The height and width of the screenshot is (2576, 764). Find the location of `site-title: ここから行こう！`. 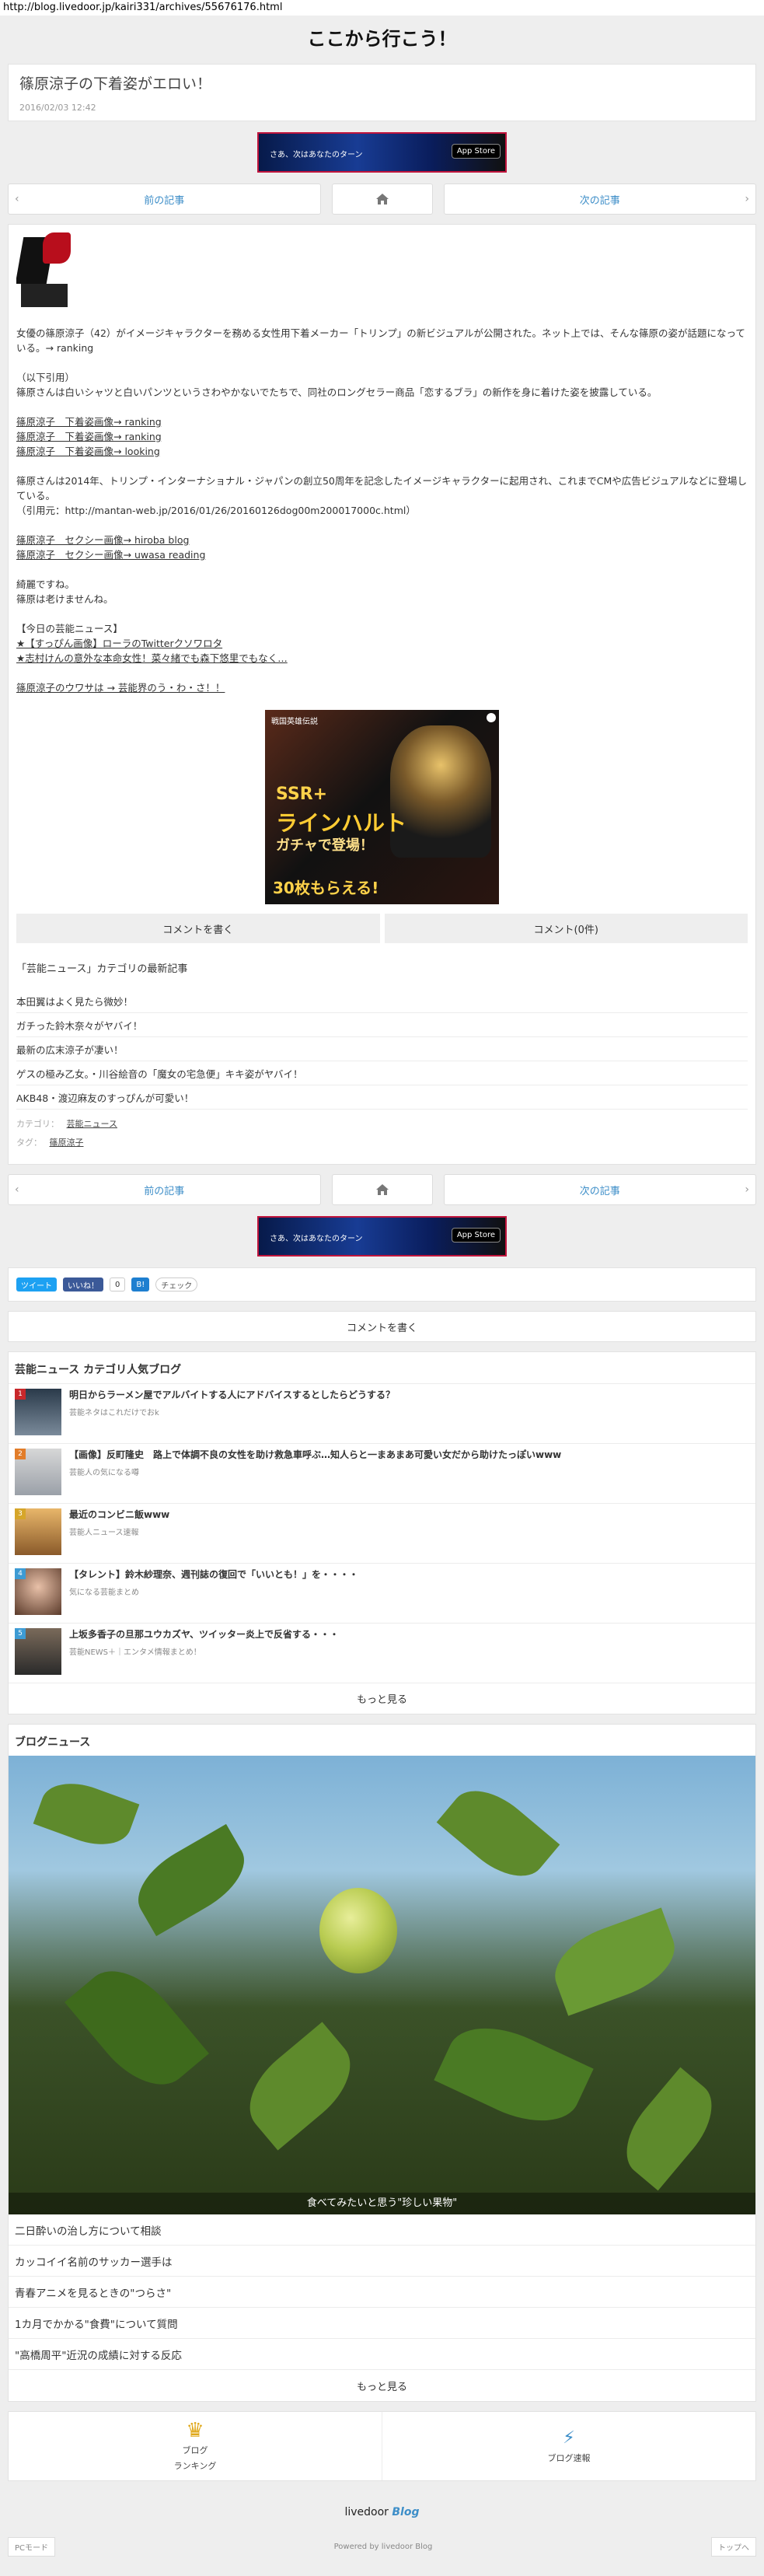

site-title: ここから行こう！ is located at coordinates (382, 40).